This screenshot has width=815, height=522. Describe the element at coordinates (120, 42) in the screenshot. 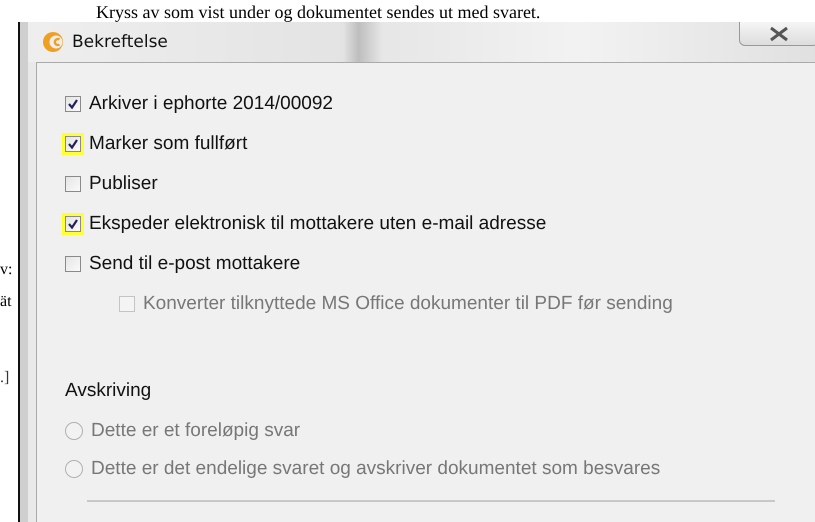

I see `window-title: Bekreftelse` at that location.